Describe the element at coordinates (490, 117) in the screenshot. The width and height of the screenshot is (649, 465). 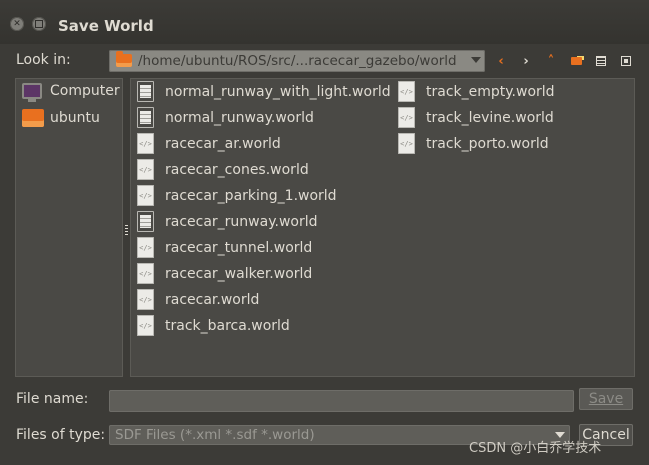
I see `file-name: track_levine.world` at that location.